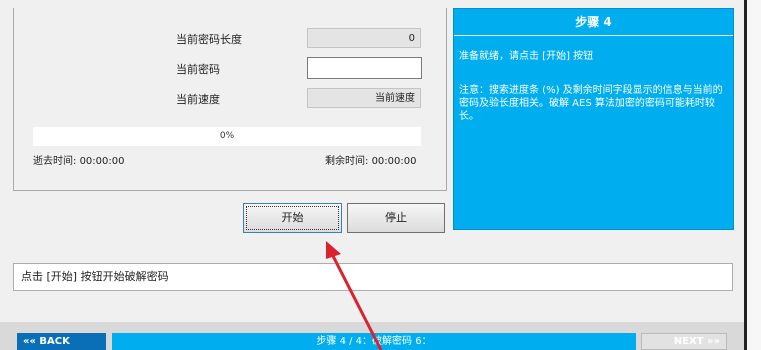 The height and width of the screenshot is (350, 761). What do you see at coordinates (333, 250) in the screenshot?
I see `arrow-head-icon` at bounding box center [333, 250].